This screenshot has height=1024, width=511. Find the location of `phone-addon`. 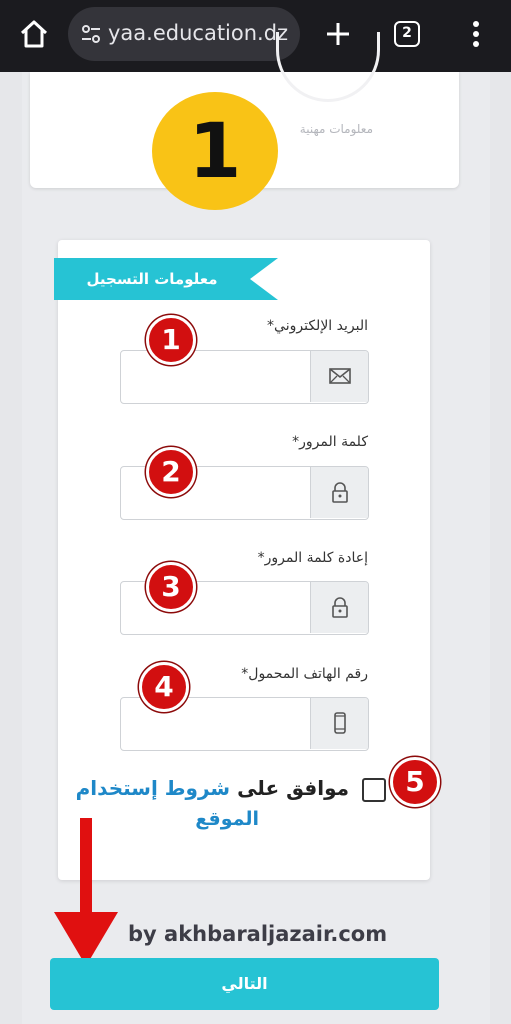

phone-addon is located at coordinates (339, 723).